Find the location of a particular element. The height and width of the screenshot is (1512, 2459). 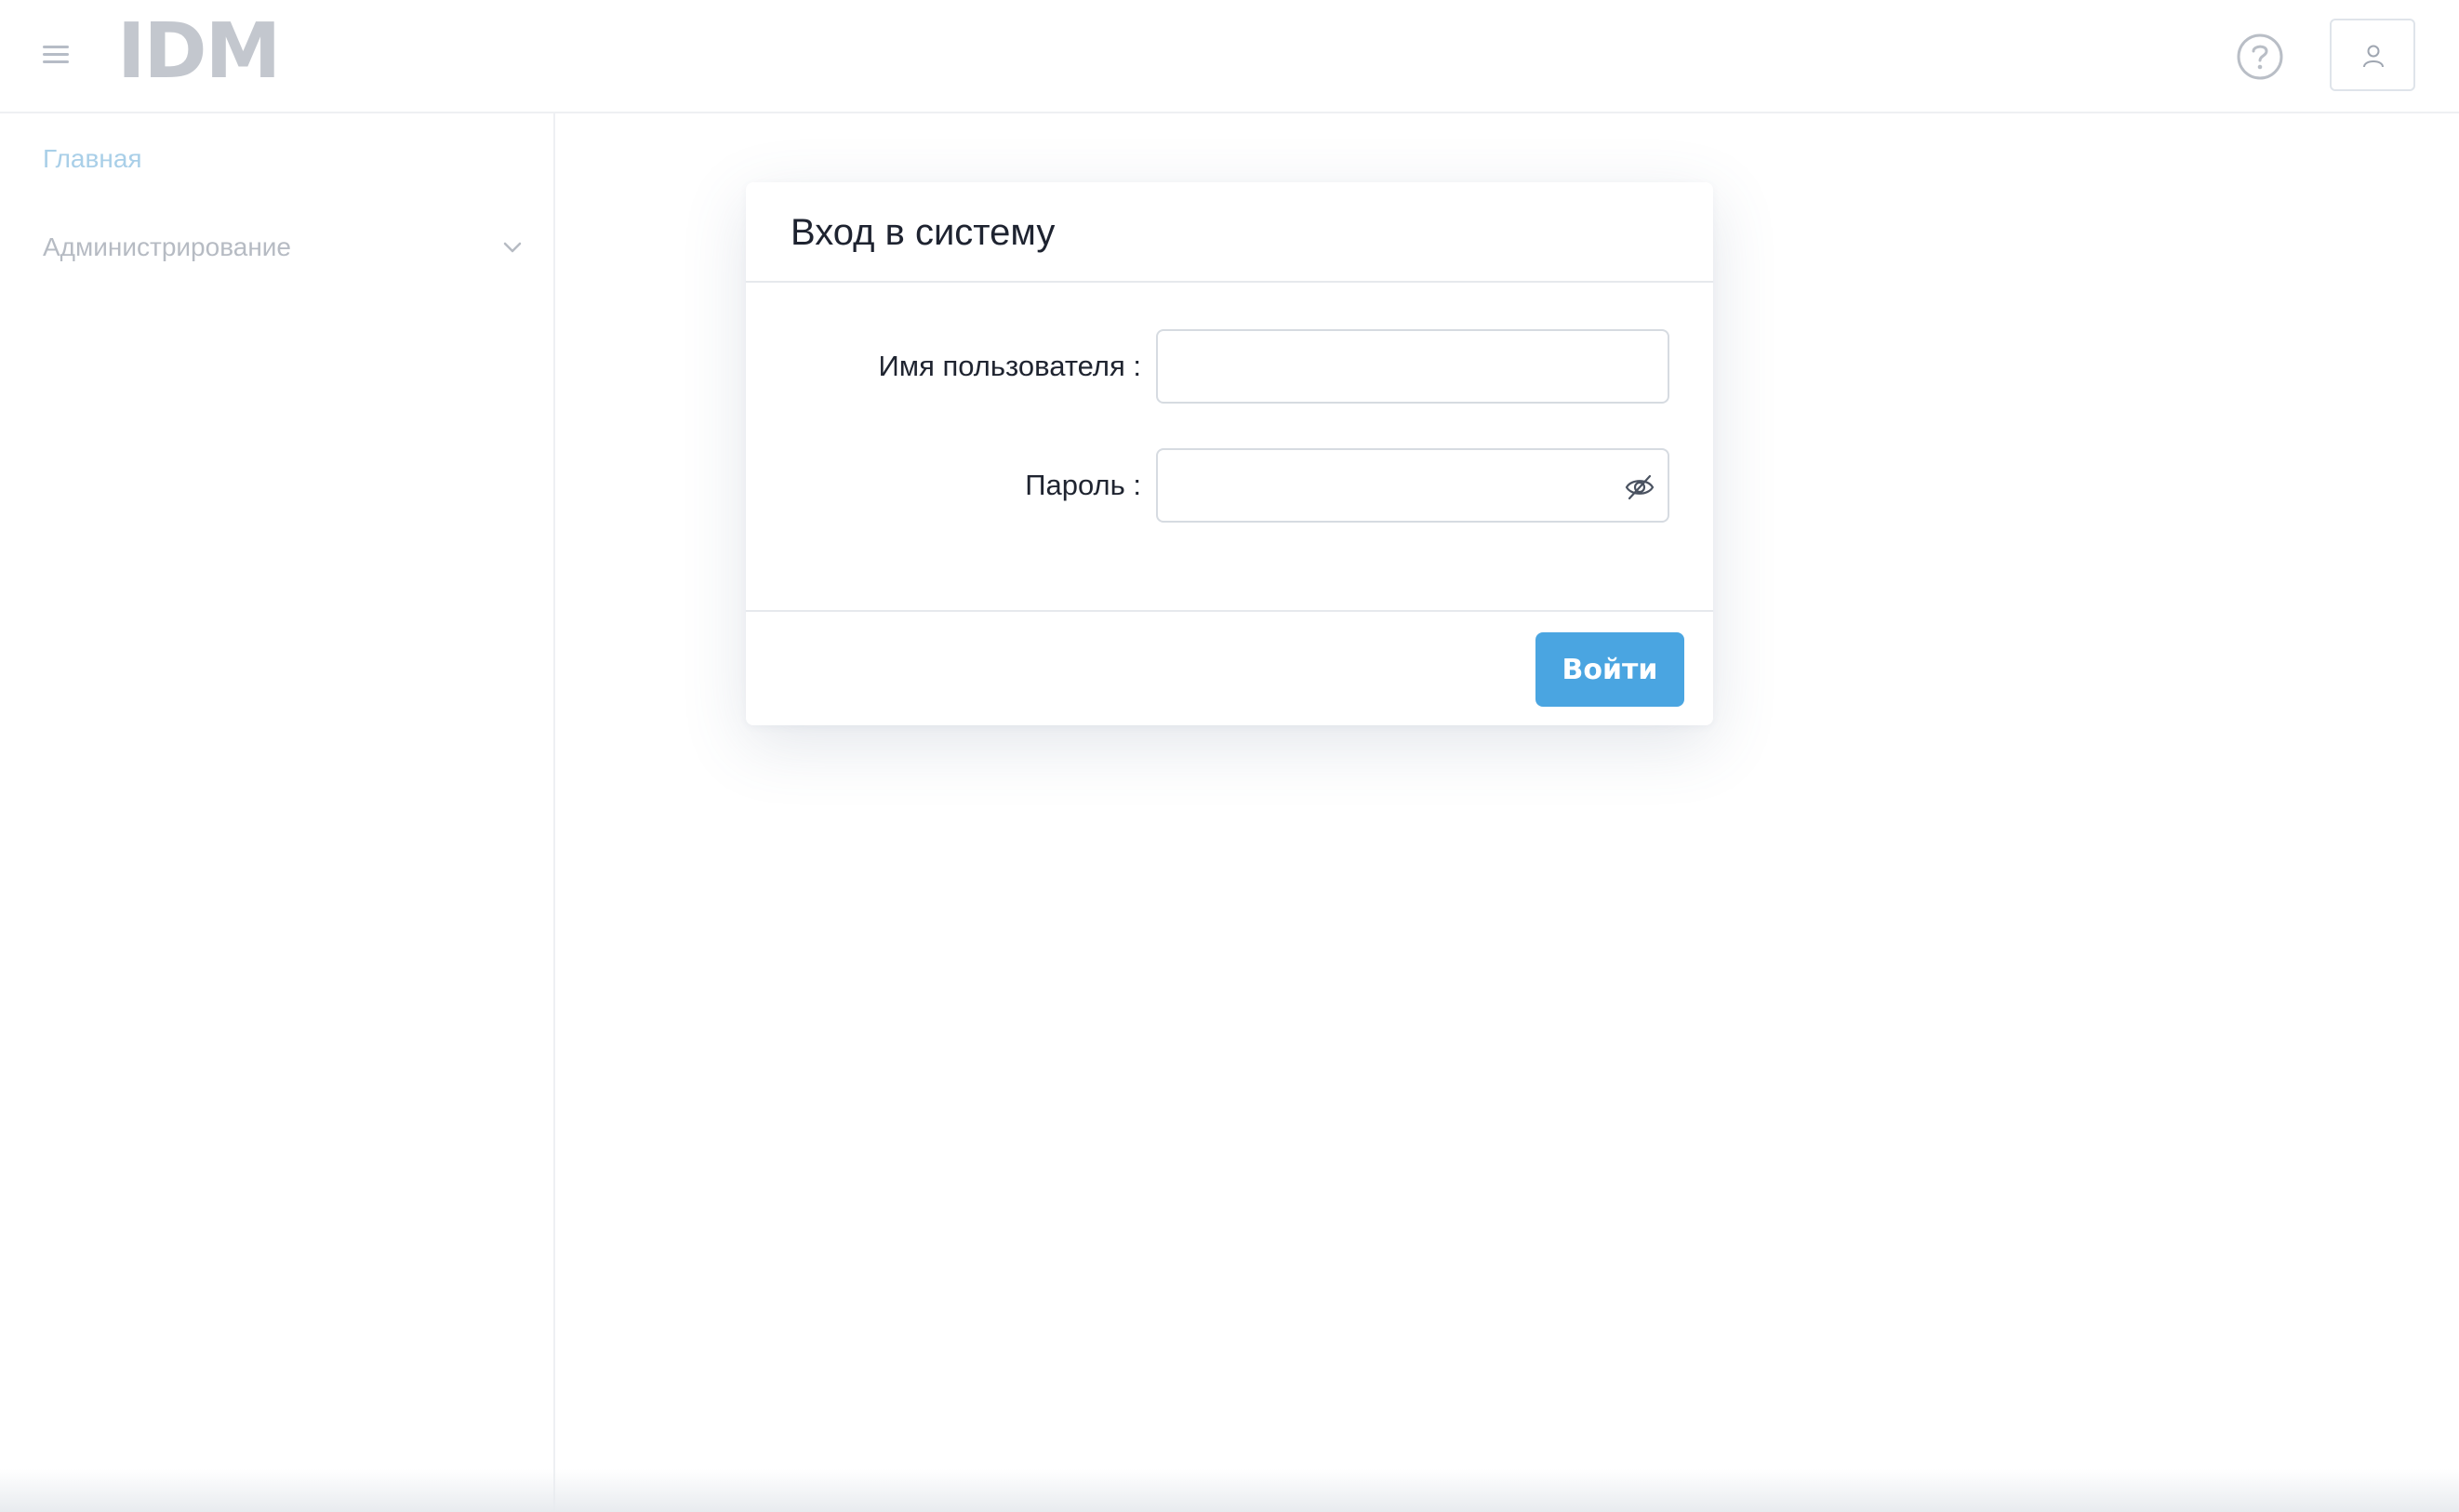

chevron-down-icon is located at coordinates (512, 247).